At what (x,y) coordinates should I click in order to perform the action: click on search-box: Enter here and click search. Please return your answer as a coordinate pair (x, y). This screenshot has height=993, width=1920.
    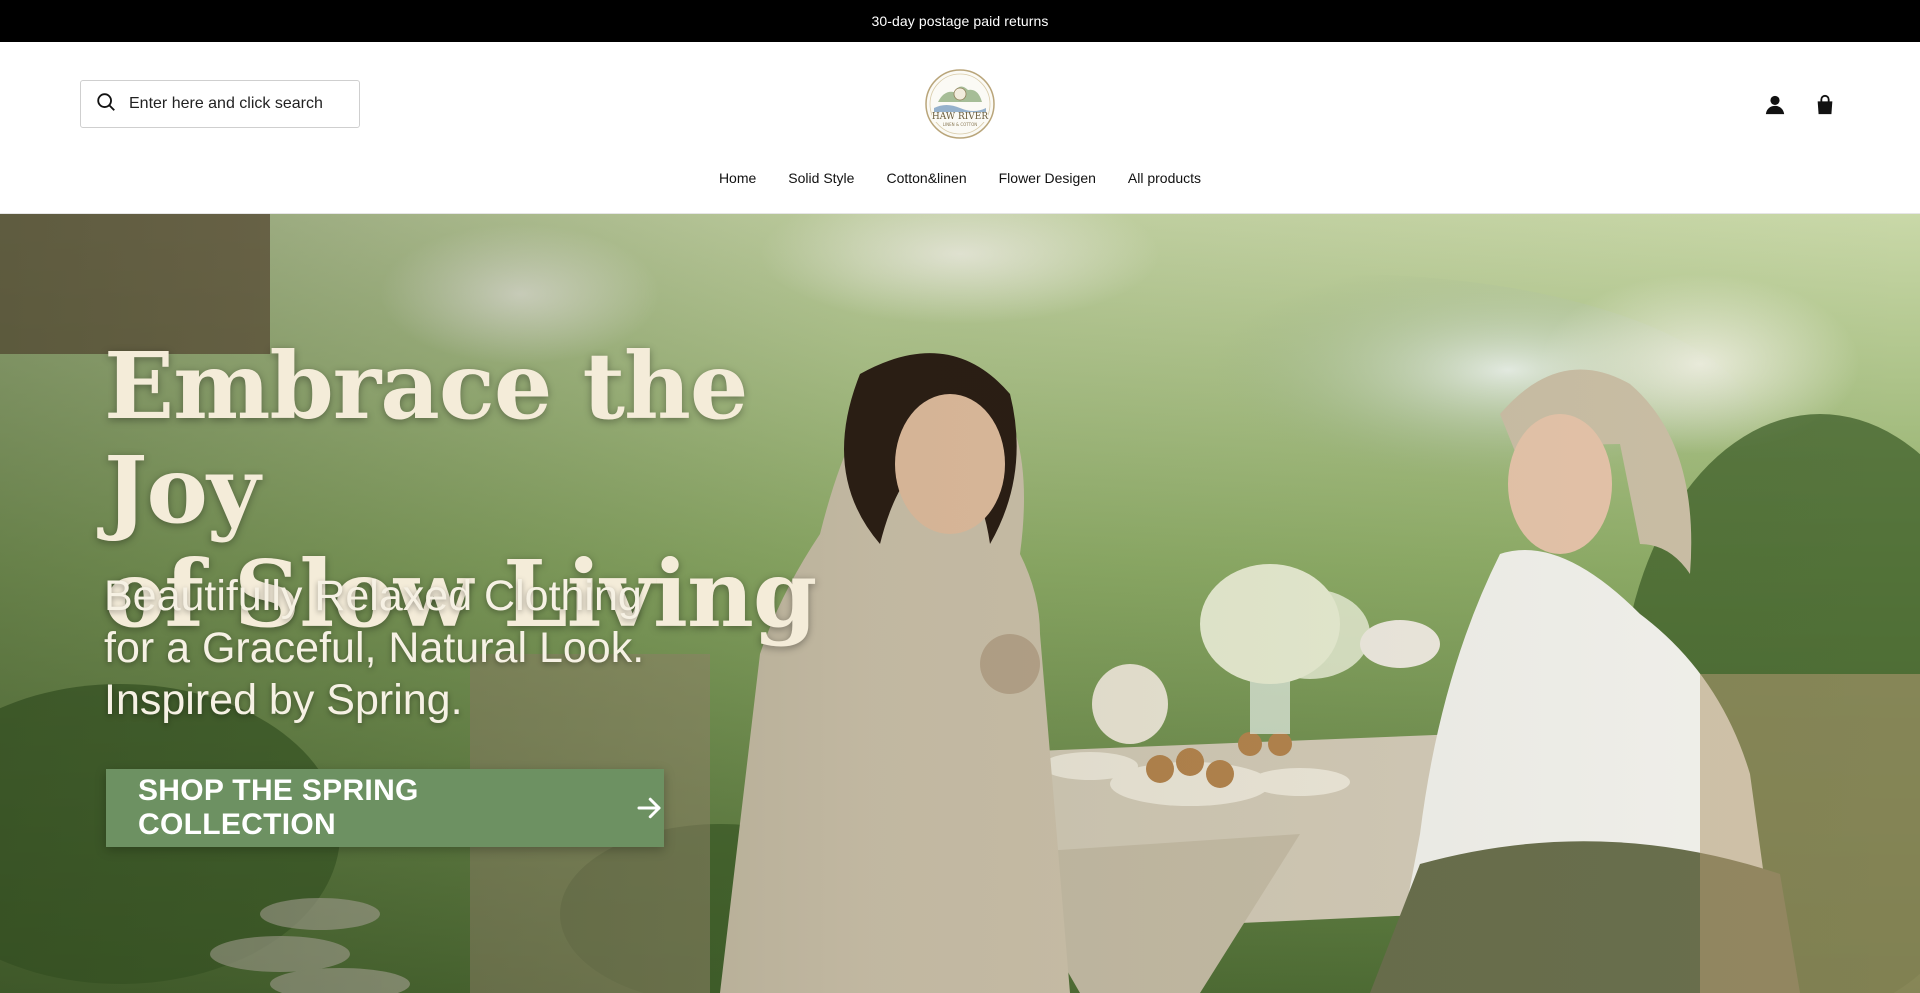
    Looking at the image, I should click on (220, 104).